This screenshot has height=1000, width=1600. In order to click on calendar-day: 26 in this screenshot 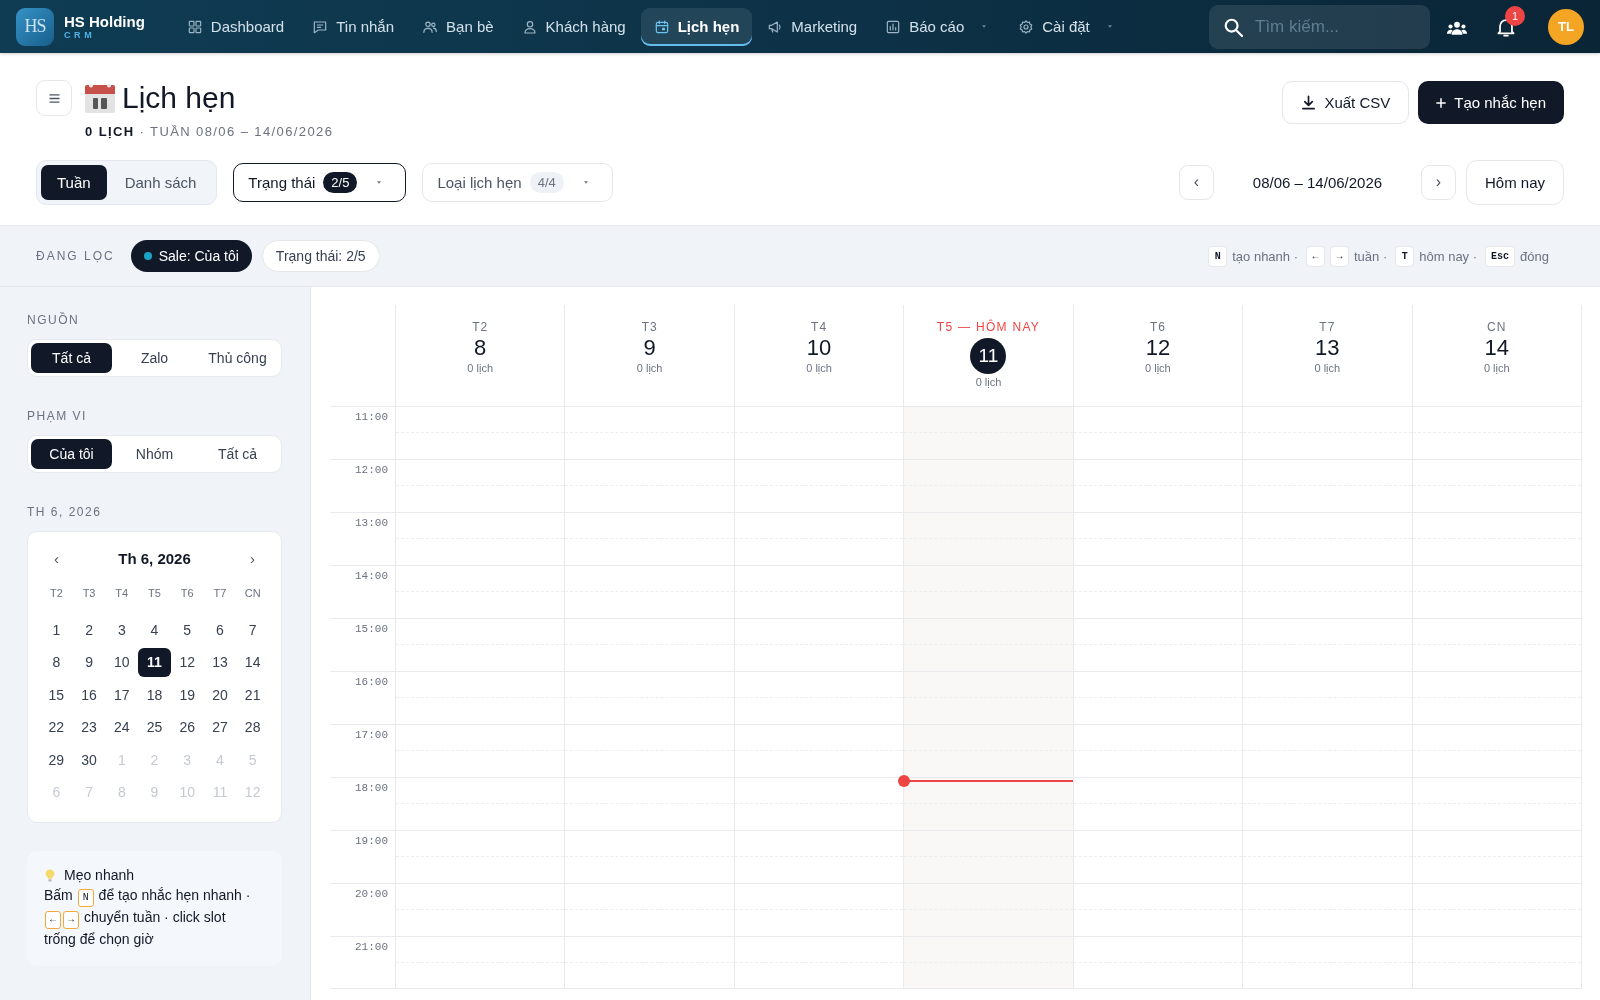, I will do `click(187, 727)`.